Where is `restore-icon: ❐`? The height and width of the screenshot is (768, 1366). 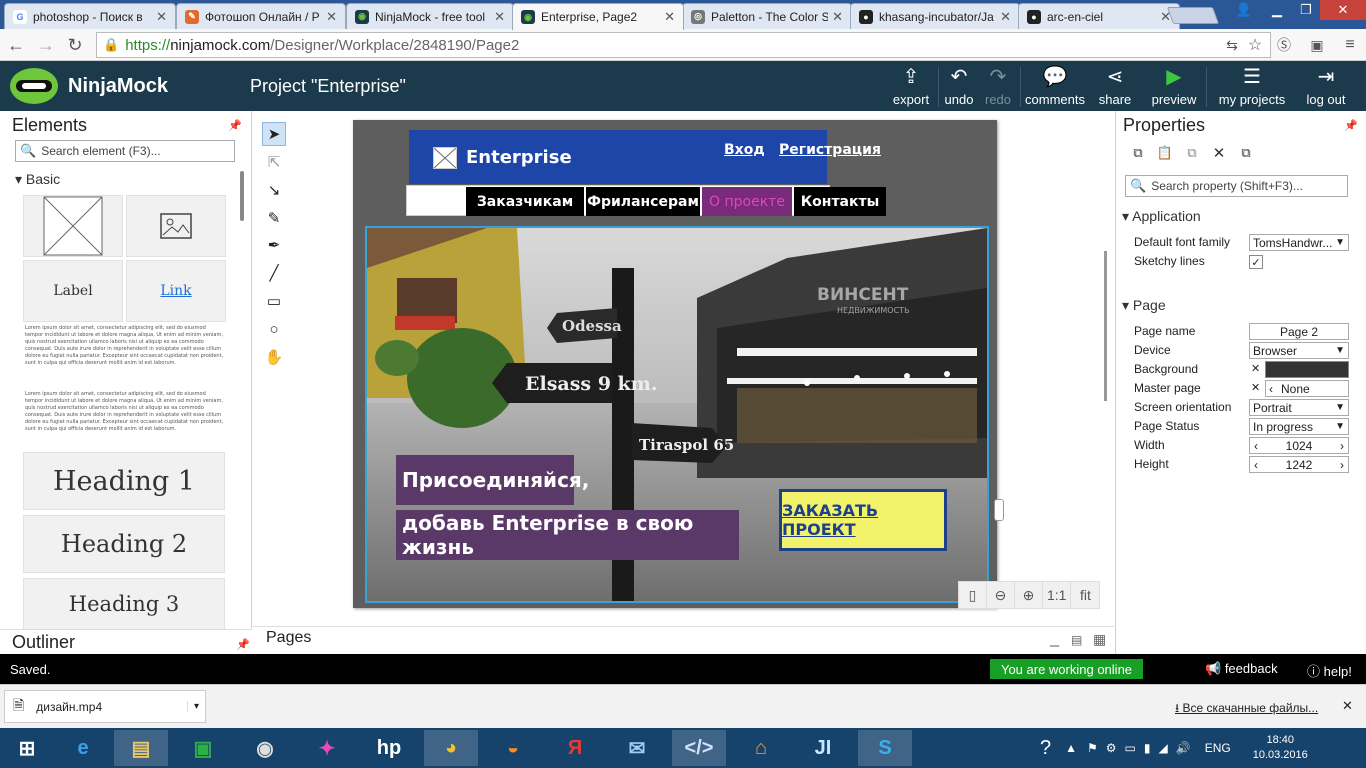
restore-icon: ❐ is located at coordinates (1306, 10).